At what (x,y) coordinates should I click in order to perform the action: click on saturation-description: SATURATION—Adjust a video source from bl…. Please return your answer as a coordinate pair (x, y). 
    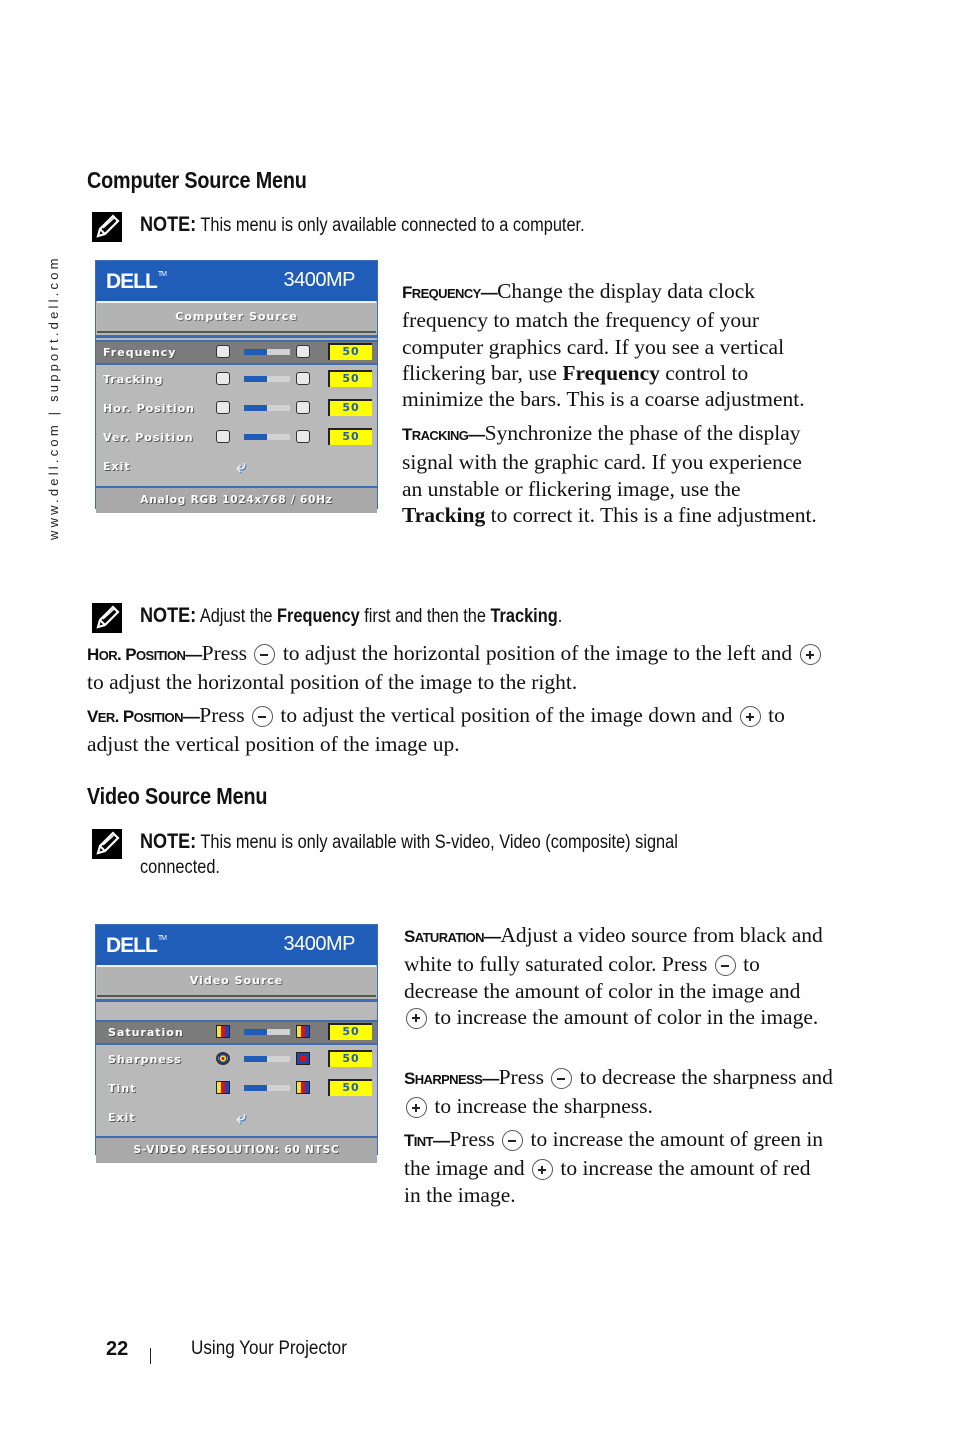
    Looking at the image, I should click on (613, 976).